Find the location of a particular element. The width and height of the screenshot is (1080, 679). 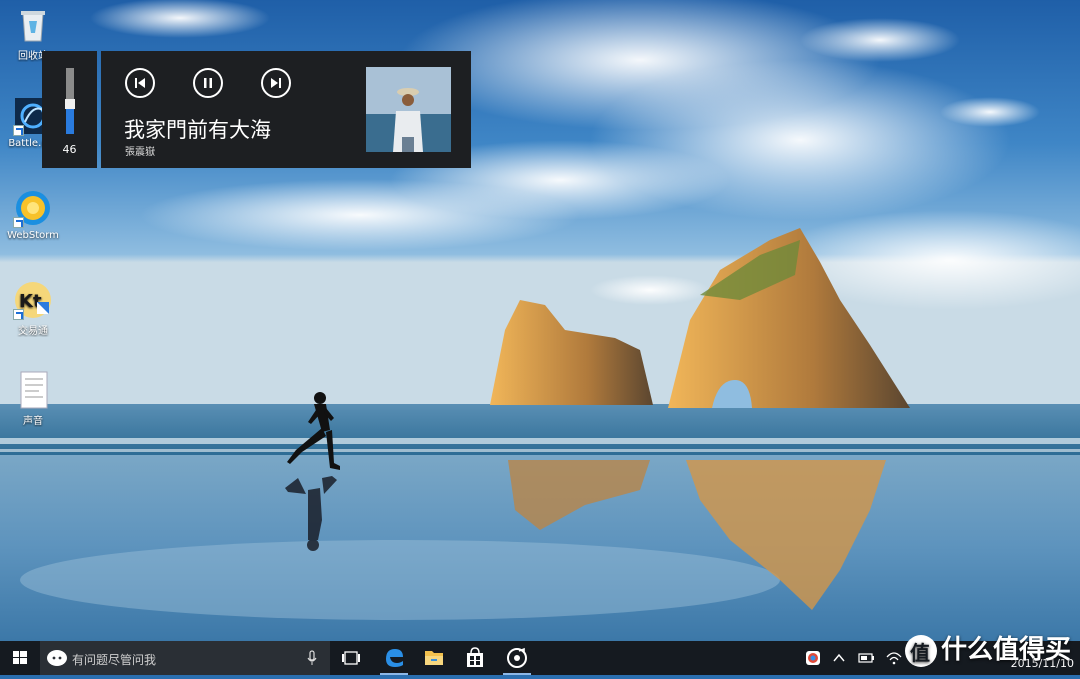

next-icon is located at coordinates (276, 83).